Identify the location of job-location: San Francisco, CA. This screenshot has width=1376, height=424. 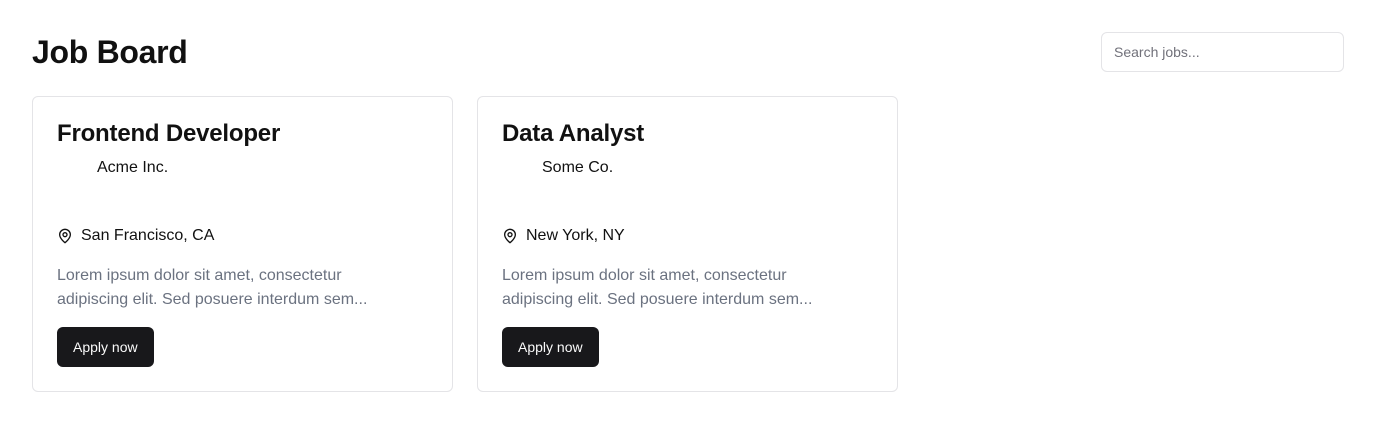
(135, 236).